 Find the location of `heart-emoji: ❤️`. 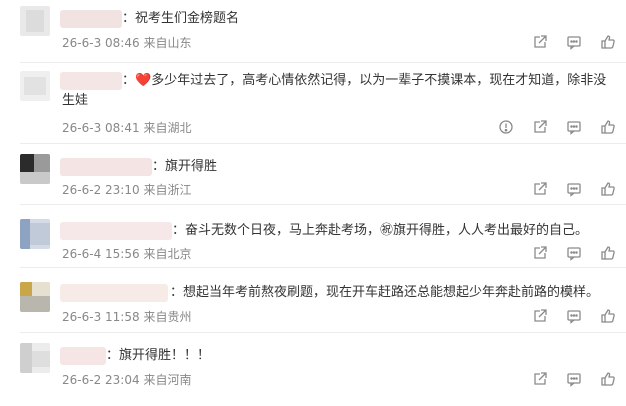

heart-emoji: ❤️ is located at coordinates (143, 80).